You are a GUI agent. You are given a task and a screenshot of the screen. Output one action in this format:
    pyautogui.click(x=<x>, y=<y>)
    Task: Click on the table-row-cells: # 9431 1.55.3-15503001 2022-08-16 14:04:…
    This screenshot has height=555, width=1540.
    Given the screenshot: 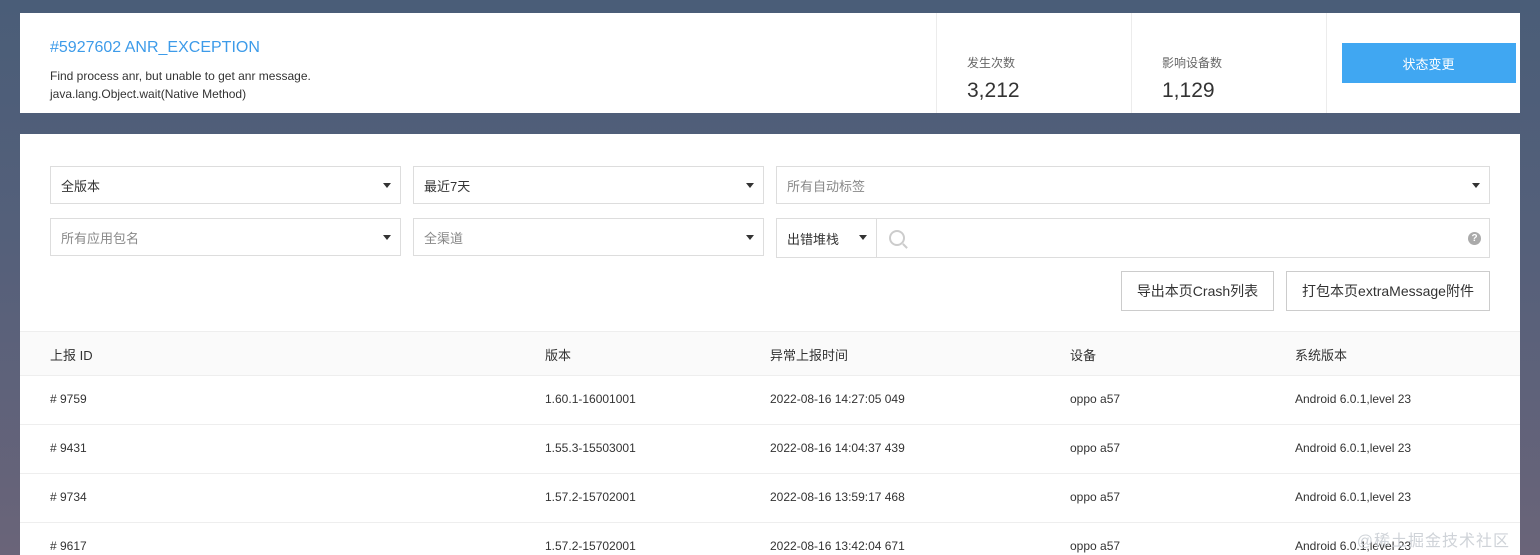 What is the action you would take?
    pyautogui.click(x=770, y=449)
    